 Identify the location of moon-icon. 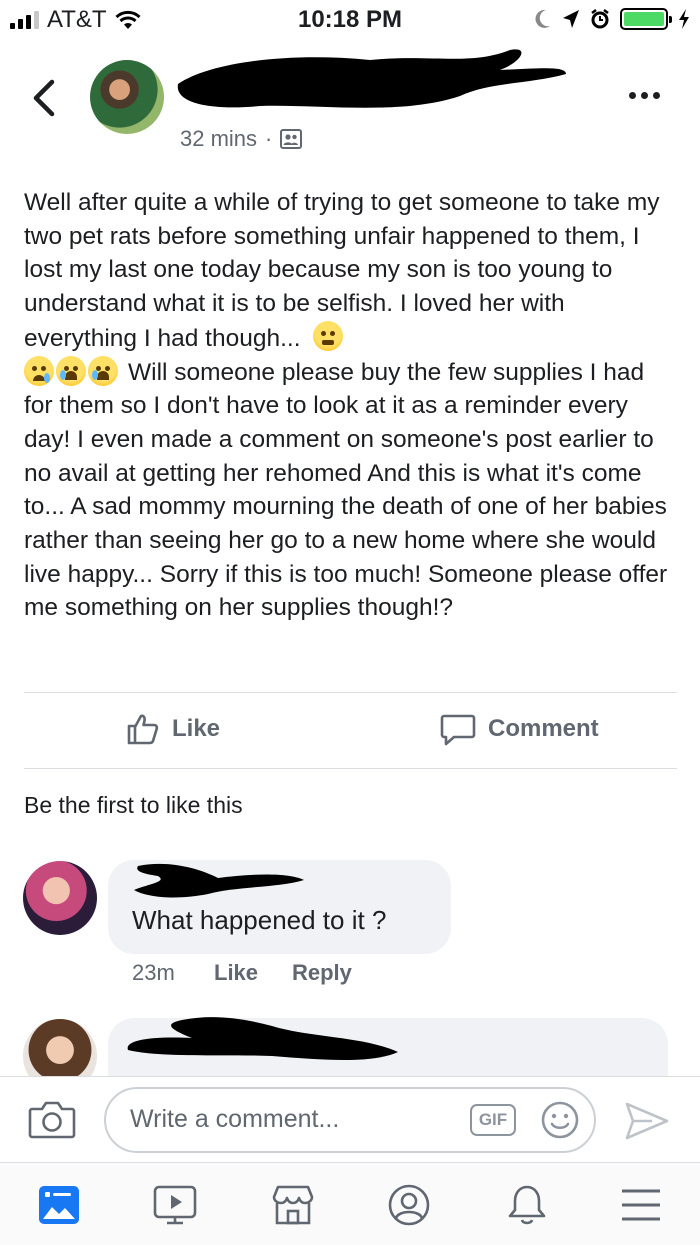
(542, 18).